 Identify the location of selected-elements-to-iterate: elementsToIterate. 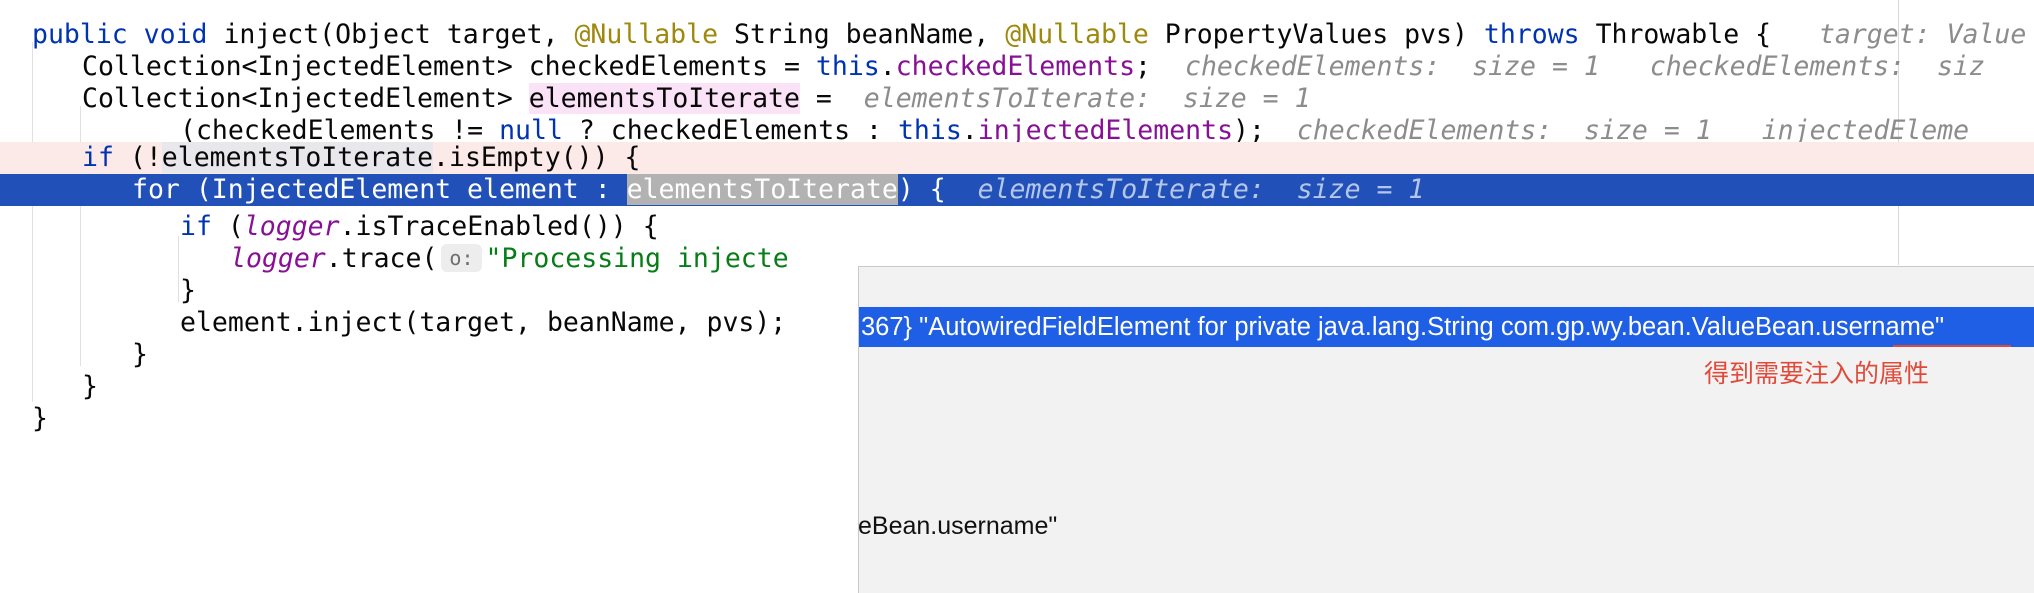
(762, 189).